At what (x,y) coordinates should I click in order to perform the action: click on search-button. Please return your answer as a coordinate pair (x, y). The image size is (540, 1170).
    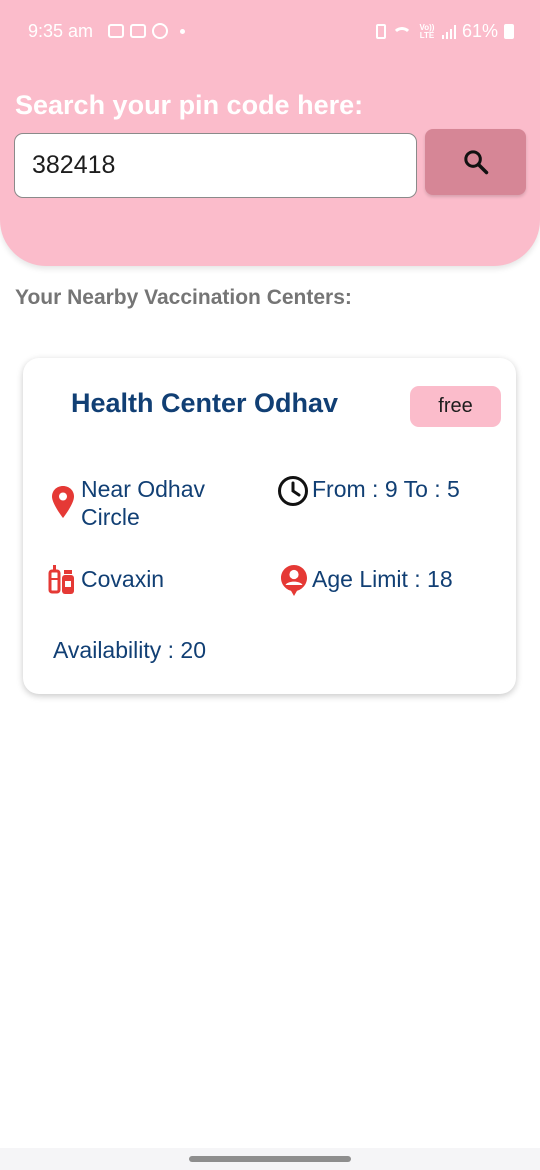
    Looking at the image, I should click on (475, 162).